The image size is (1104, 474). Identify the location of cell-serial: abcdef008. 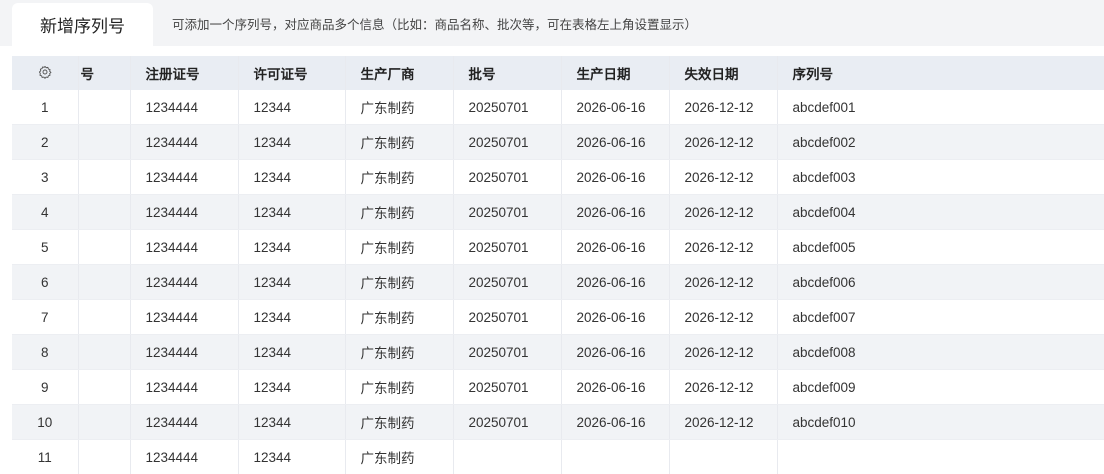
(940, 352).